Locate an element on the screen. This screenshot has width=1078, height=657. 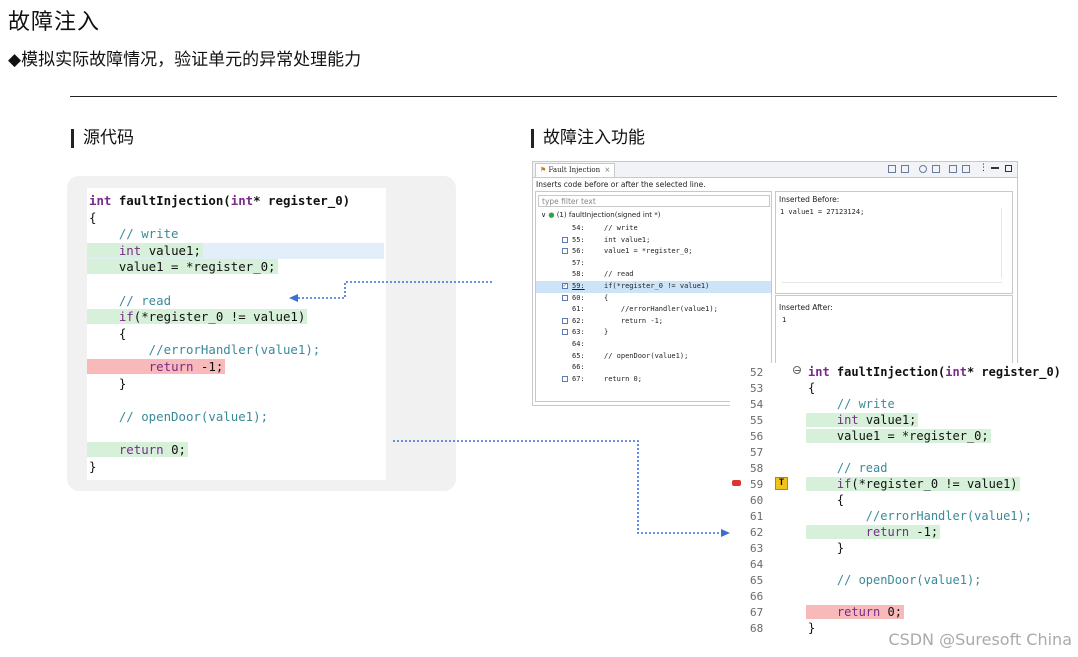
arrow-source-to-editor is located at coordinates (557, 487).